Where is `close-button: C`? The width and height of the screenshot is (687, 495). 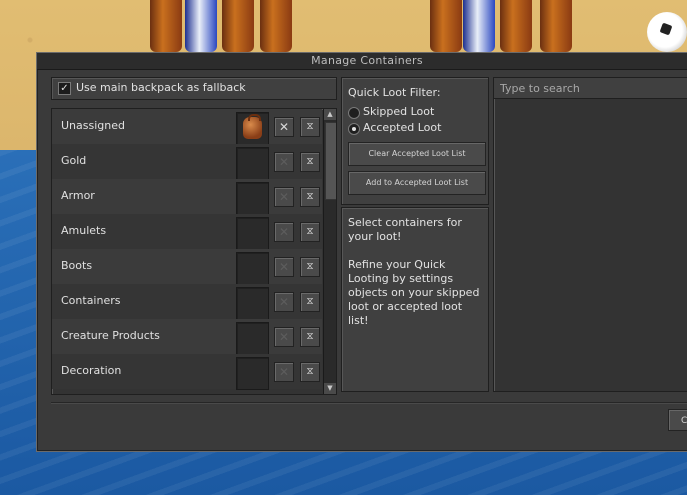
close-button: C is located at coordinates (677, 420).